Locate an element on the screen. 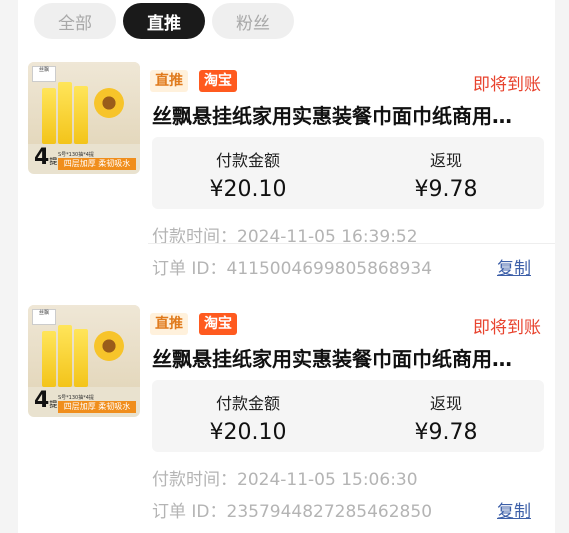  order-id: 订单 ID：2357944827285462850 is located at coordinates (292, 512).